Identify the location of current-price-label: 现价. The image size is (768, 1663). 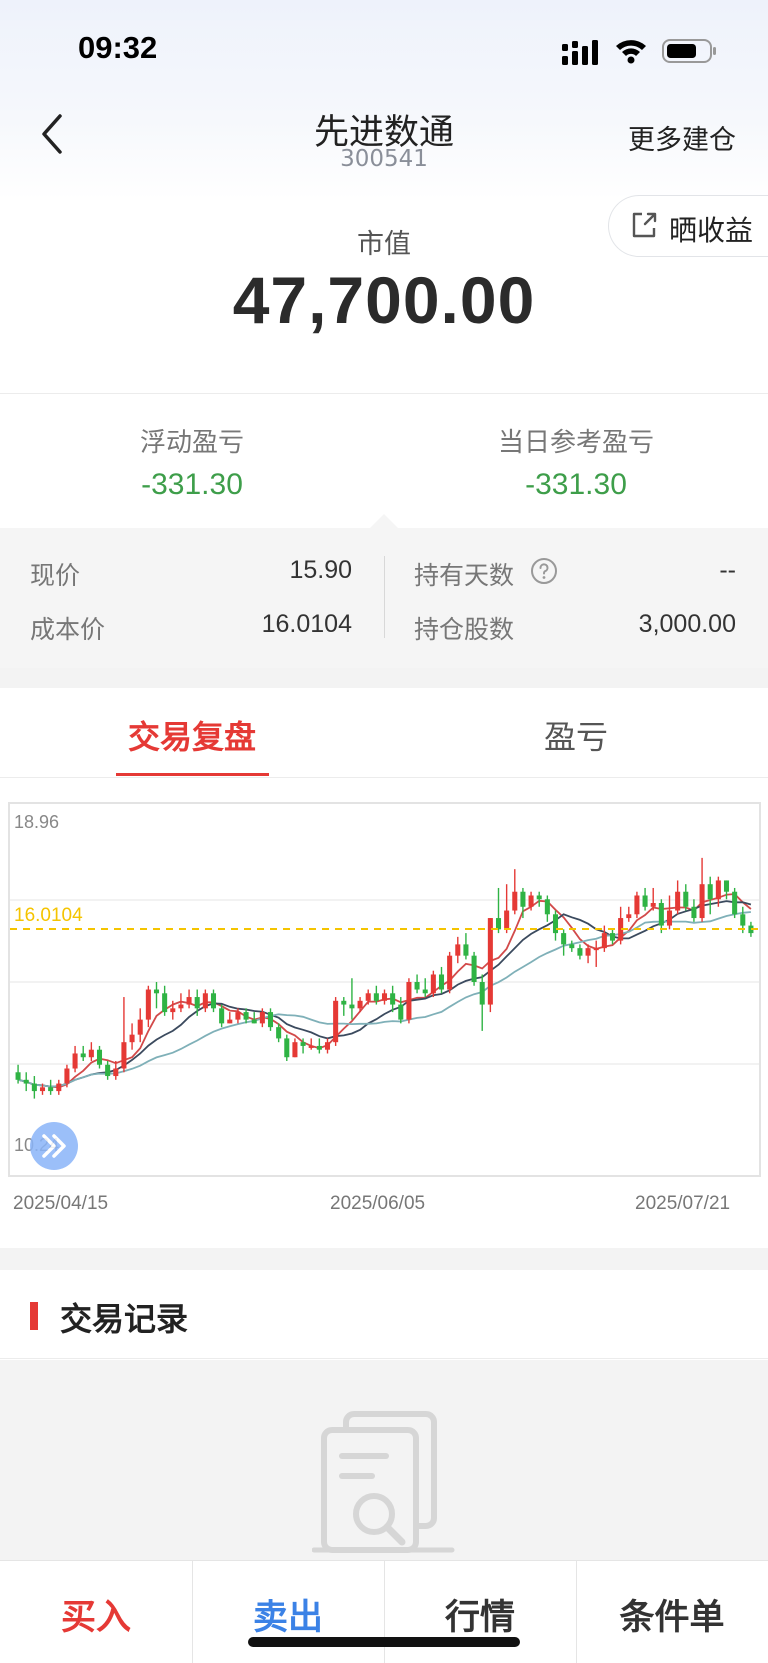
(55, 575).